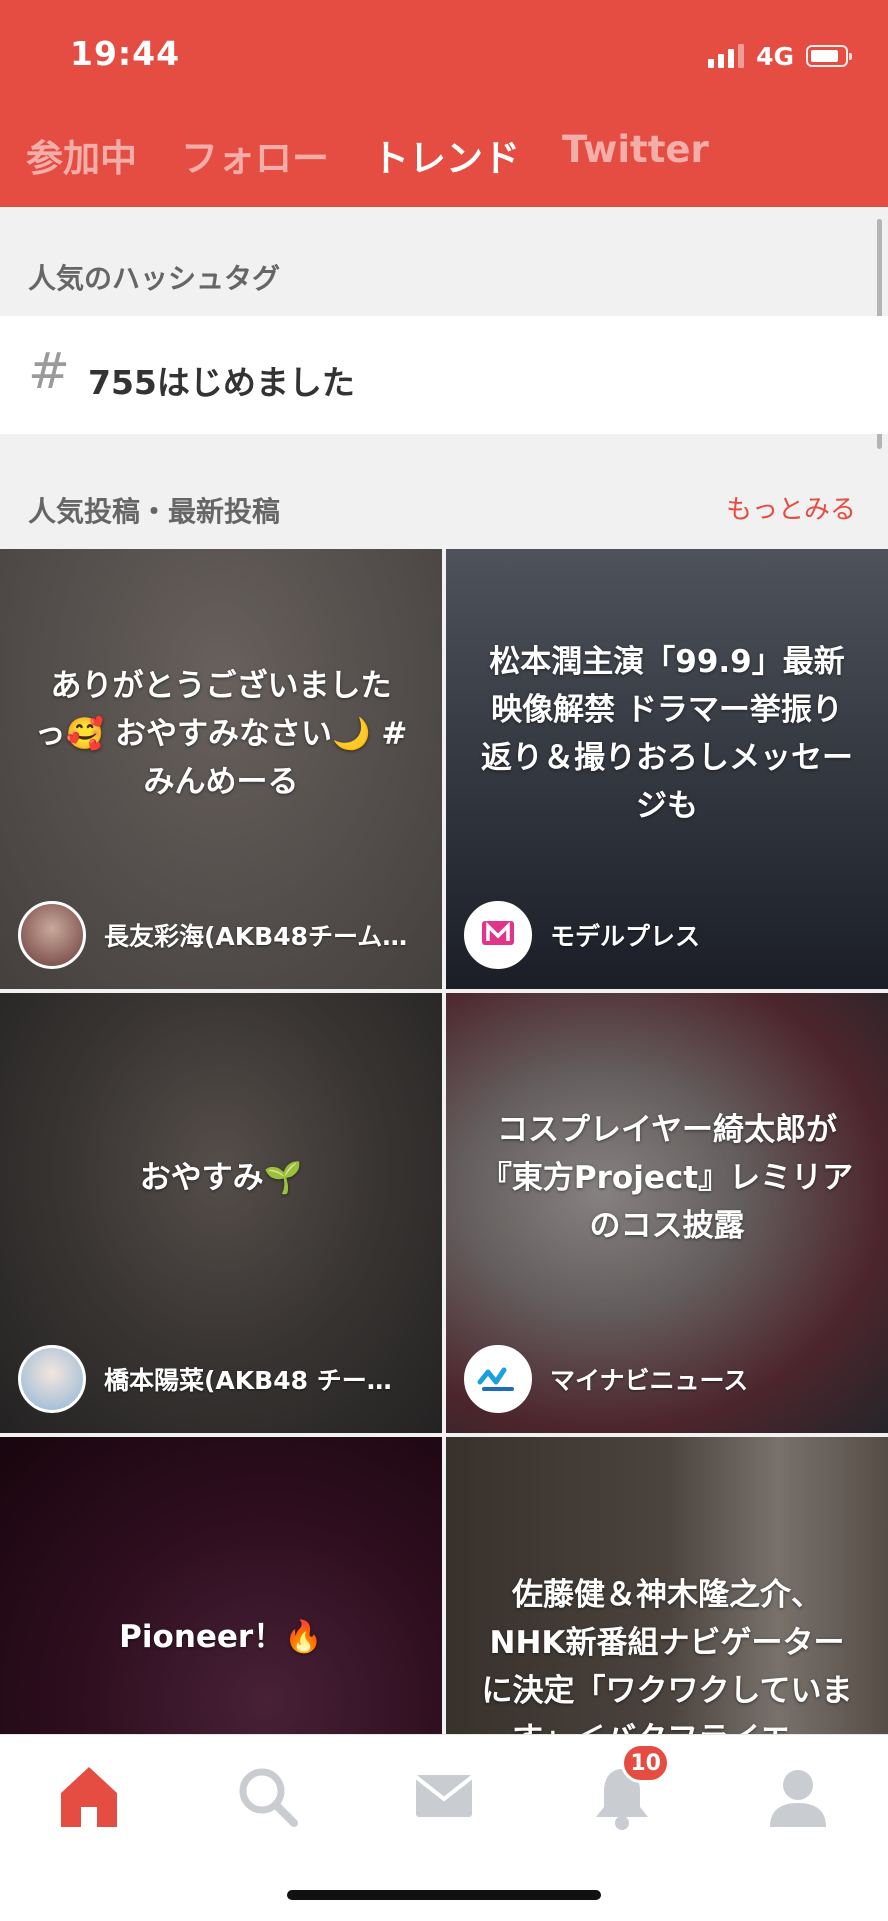 This screenshot has width=888, height=1921. Describe the element at coordinates (446, 155) in the screenshot. I see `tab-trend: トレンド` at that location.